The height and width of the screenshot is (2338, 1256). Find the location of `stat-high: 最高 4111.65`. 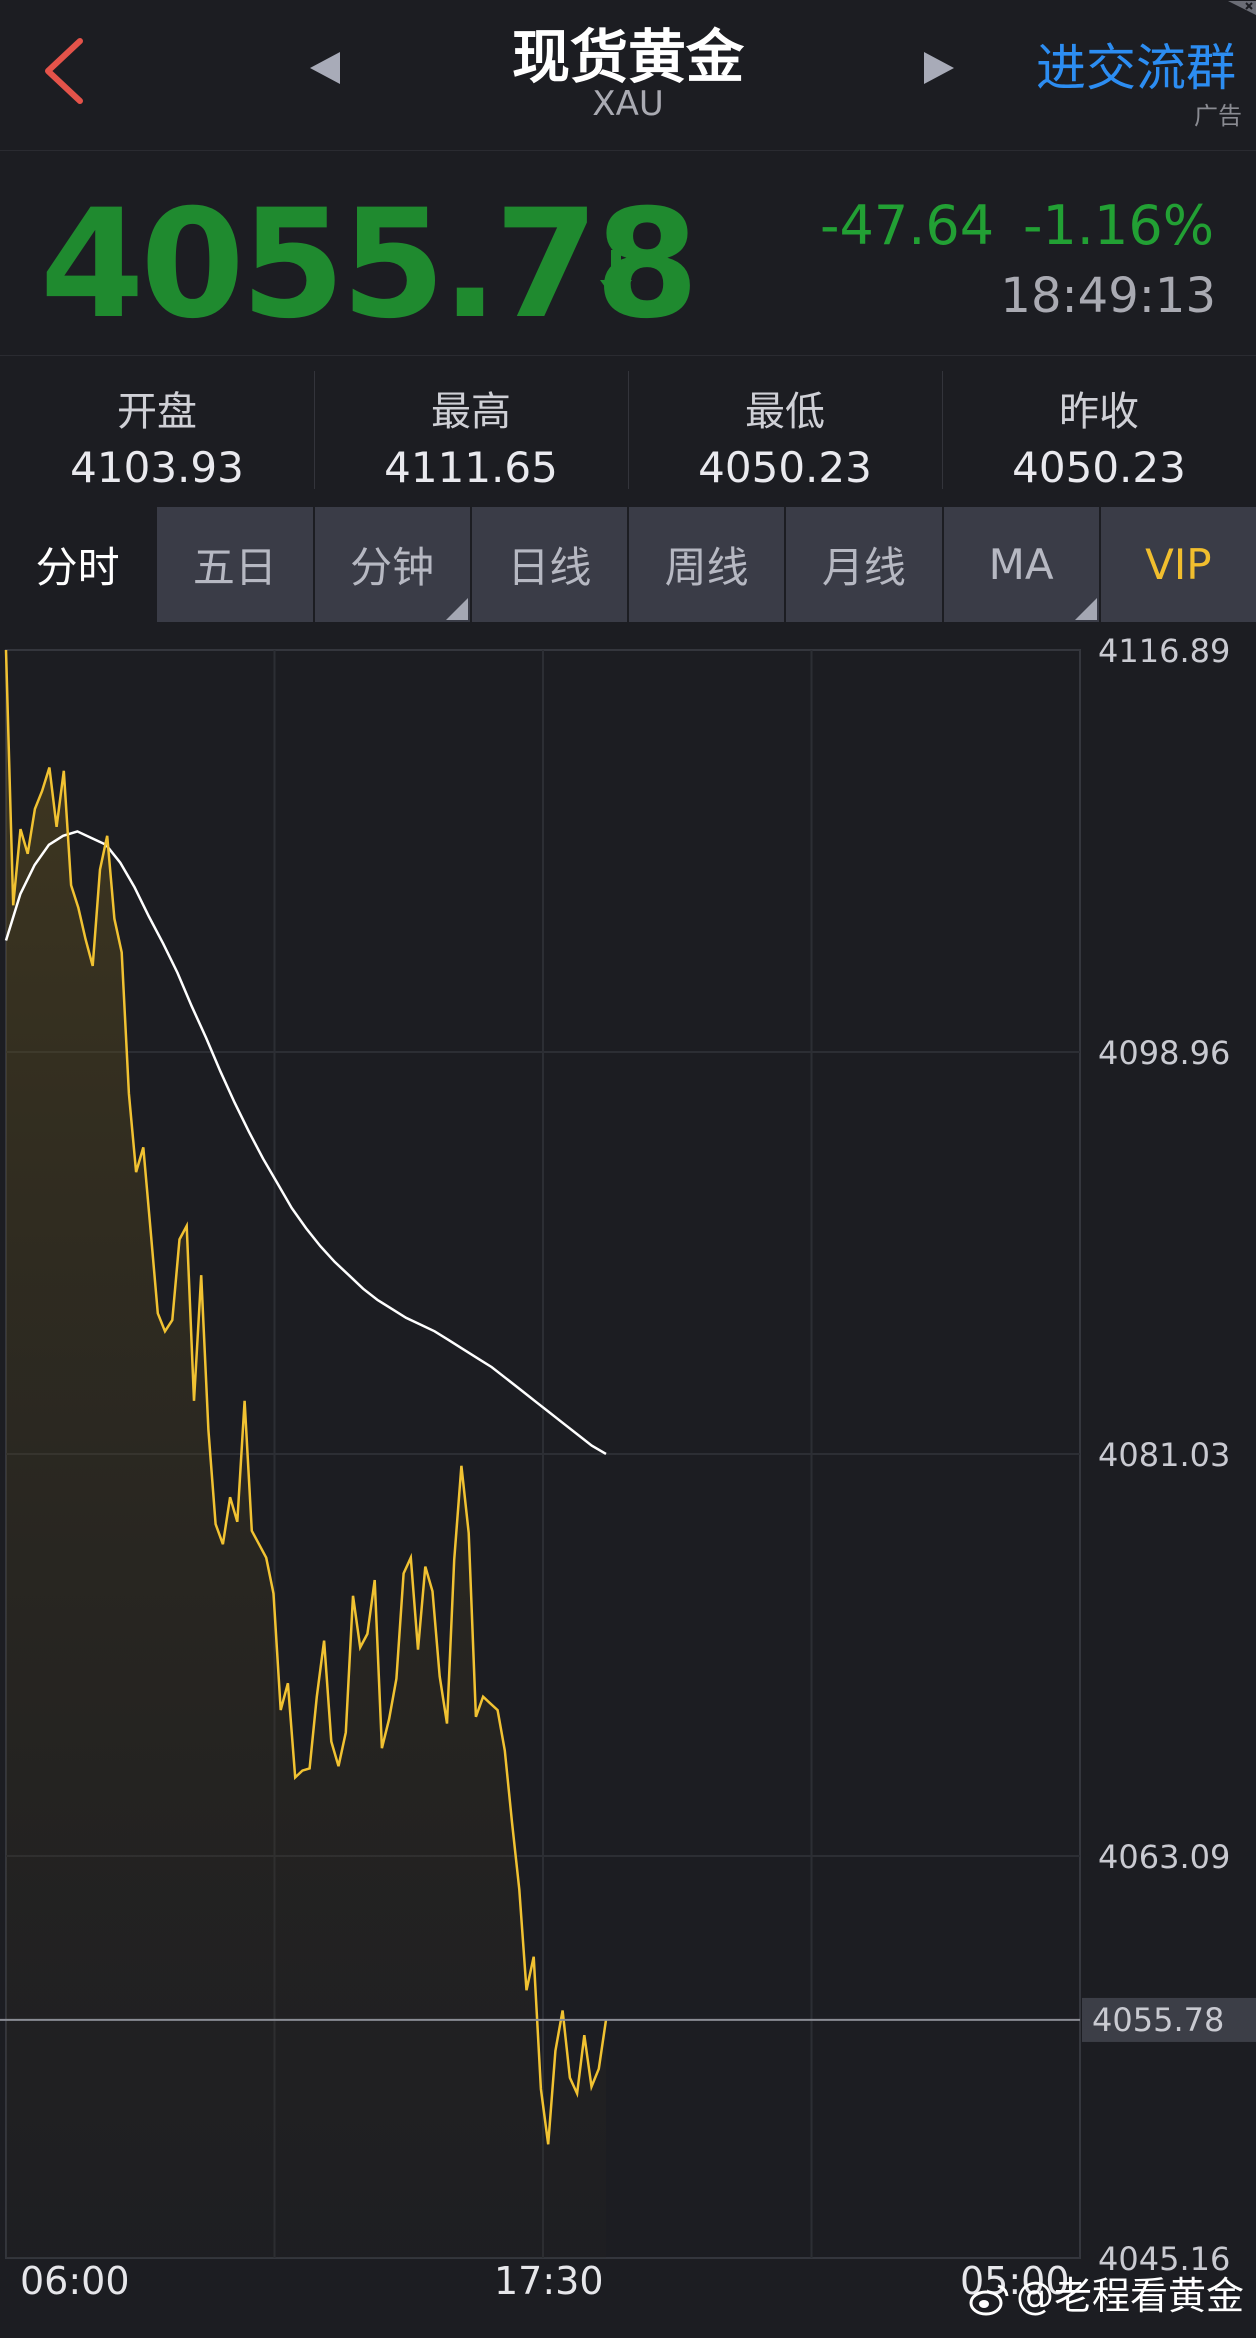

stat-high: 最高 4111.65 is located at coordinates (471, 431).